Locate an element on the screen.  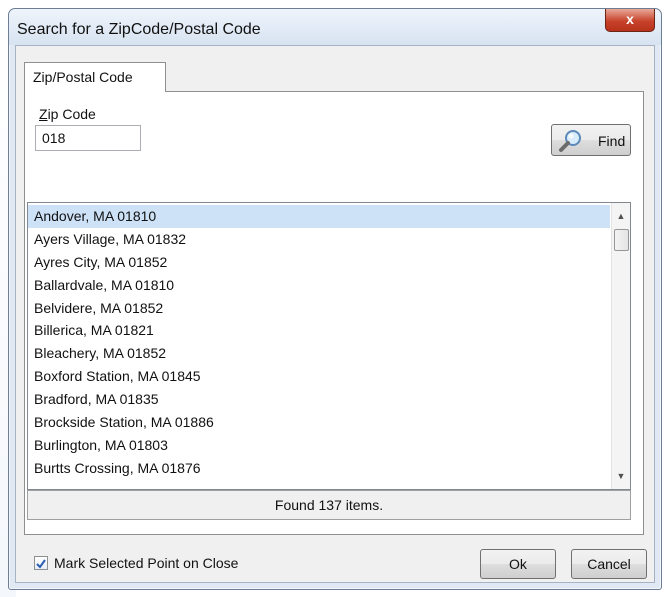
mark-selected-label: Mark Selected Point on Close is located at coordinates (146, 563).